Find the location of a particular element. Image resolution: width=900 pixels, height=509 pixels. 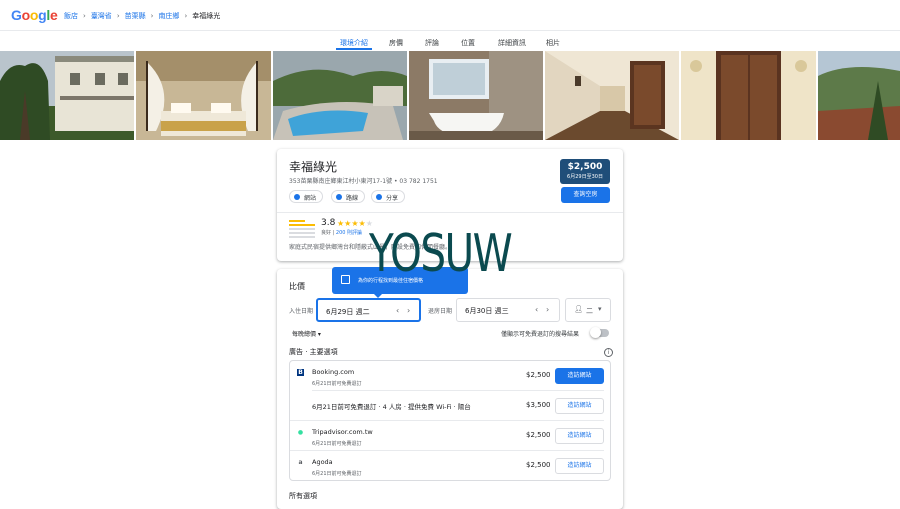

divider is located at coordinates (450, 212).